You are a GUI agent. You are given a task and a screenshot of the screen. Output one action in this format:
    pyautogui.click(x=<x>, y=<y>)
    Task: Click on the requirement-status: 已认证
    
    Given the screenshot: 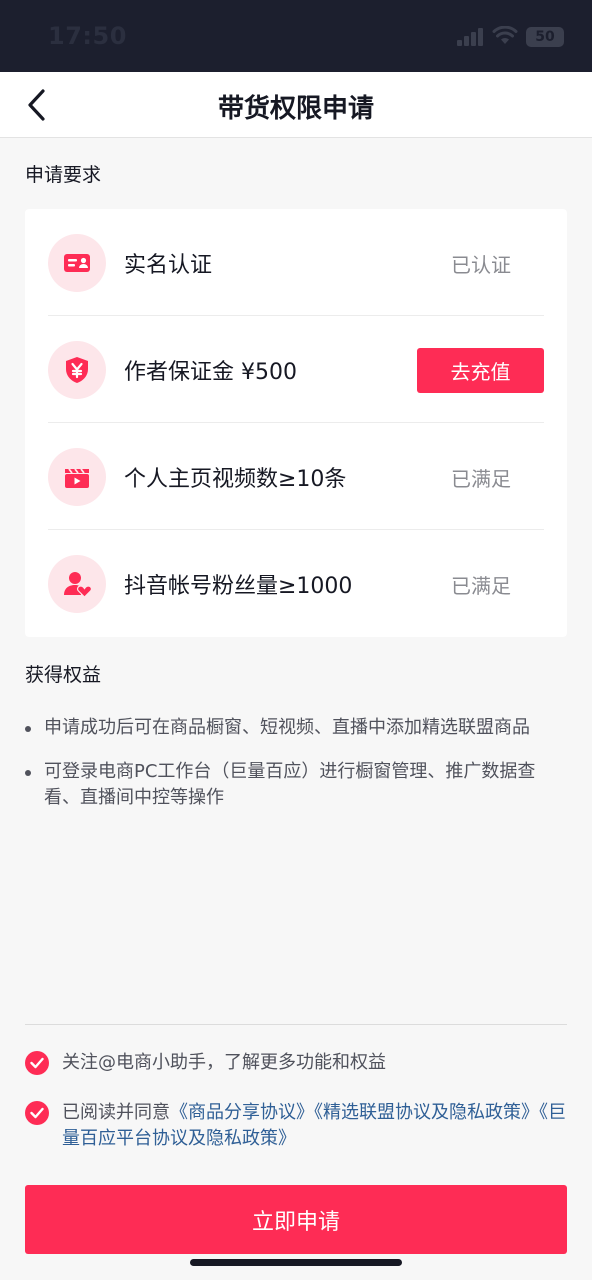 What is the action you would take?
    pyautogui.click(x=481, y=265)
    